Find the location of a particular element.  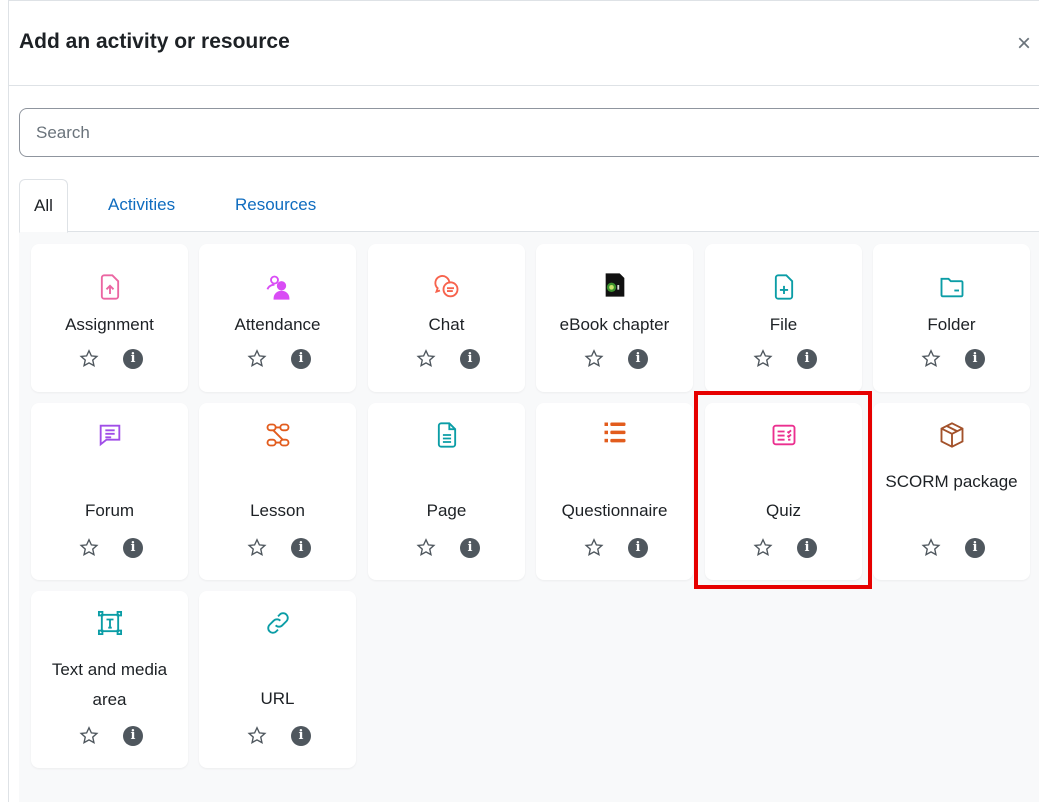

forum-speech-icon is located at coordinates (110, 435).